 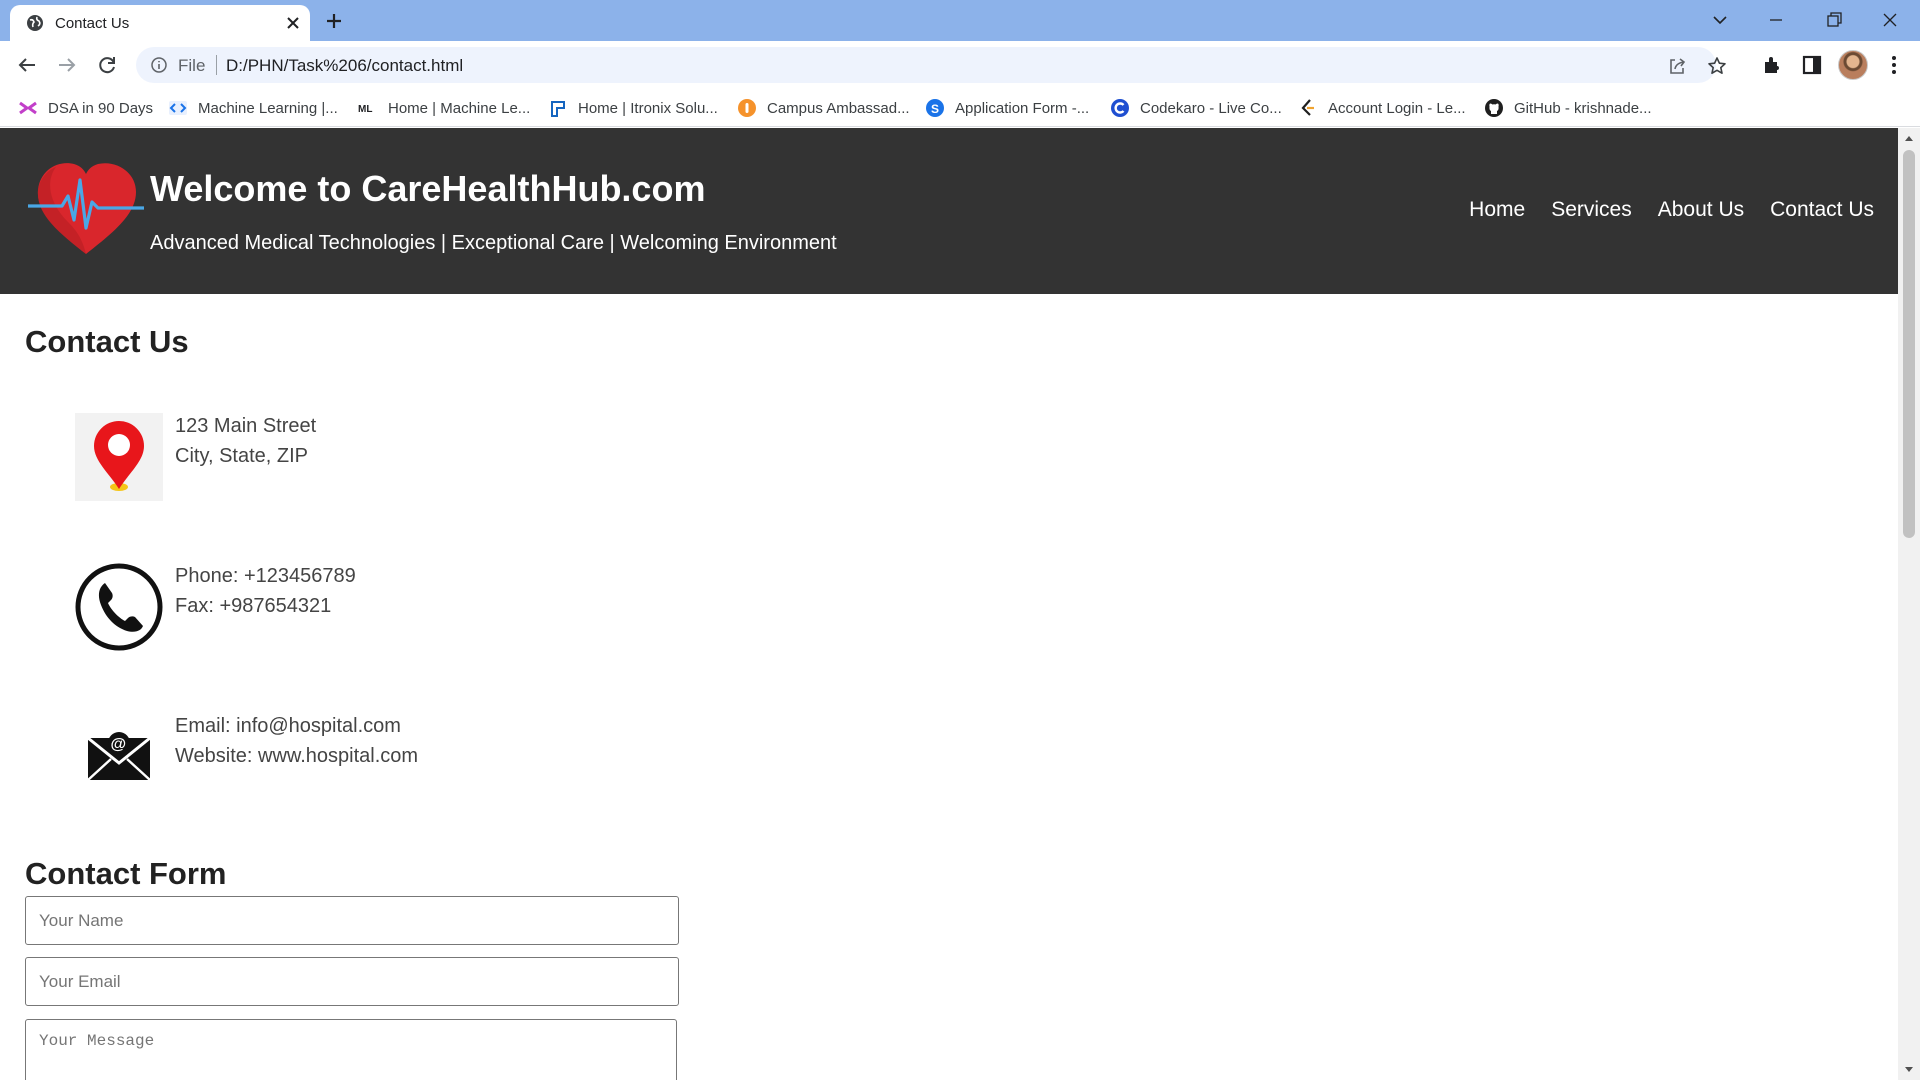 I want to click on tab-title: Contact Us, so click(x=92, y=23).